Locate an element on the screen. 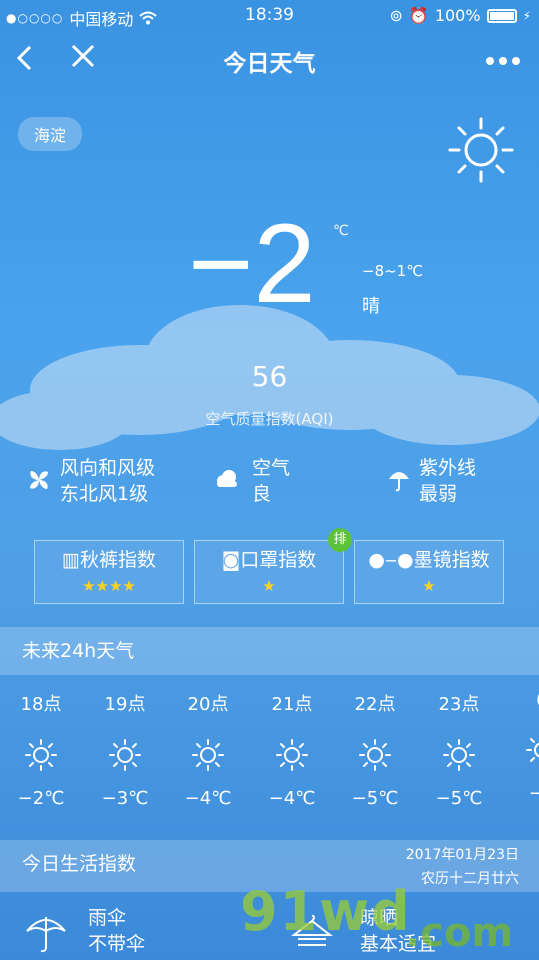 The height and width of the screenshot is (960, 539). watermark-suffix: .com is located at coordinates (459, 933).